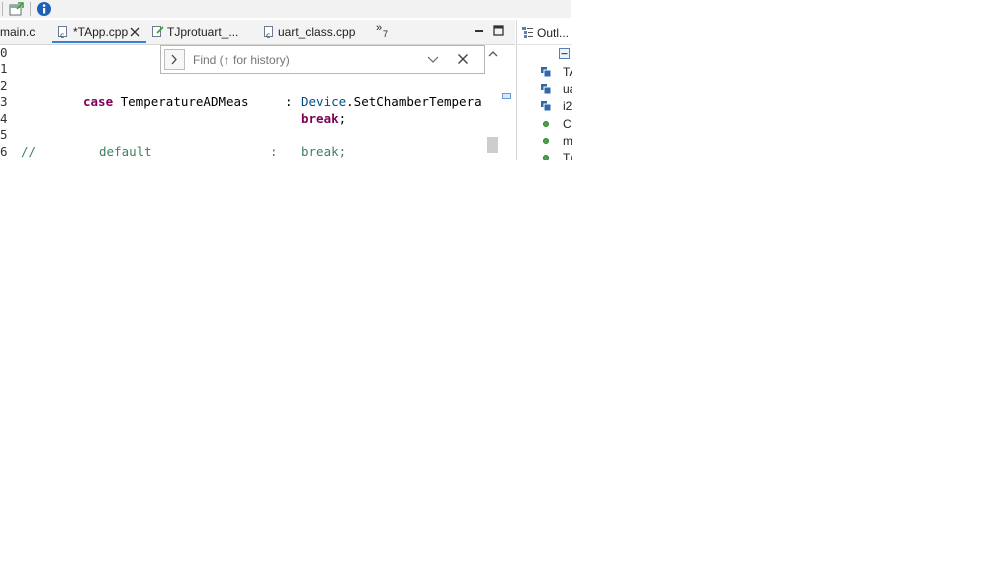  Describe the element at coordinates (317, 32) in the screenshot. I see `tab-label: uart_class.cpp` at that location.